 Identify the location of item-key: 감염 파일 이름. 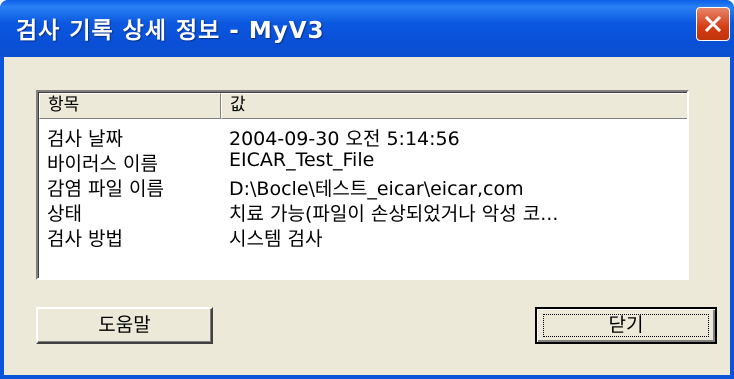
(105, 189).